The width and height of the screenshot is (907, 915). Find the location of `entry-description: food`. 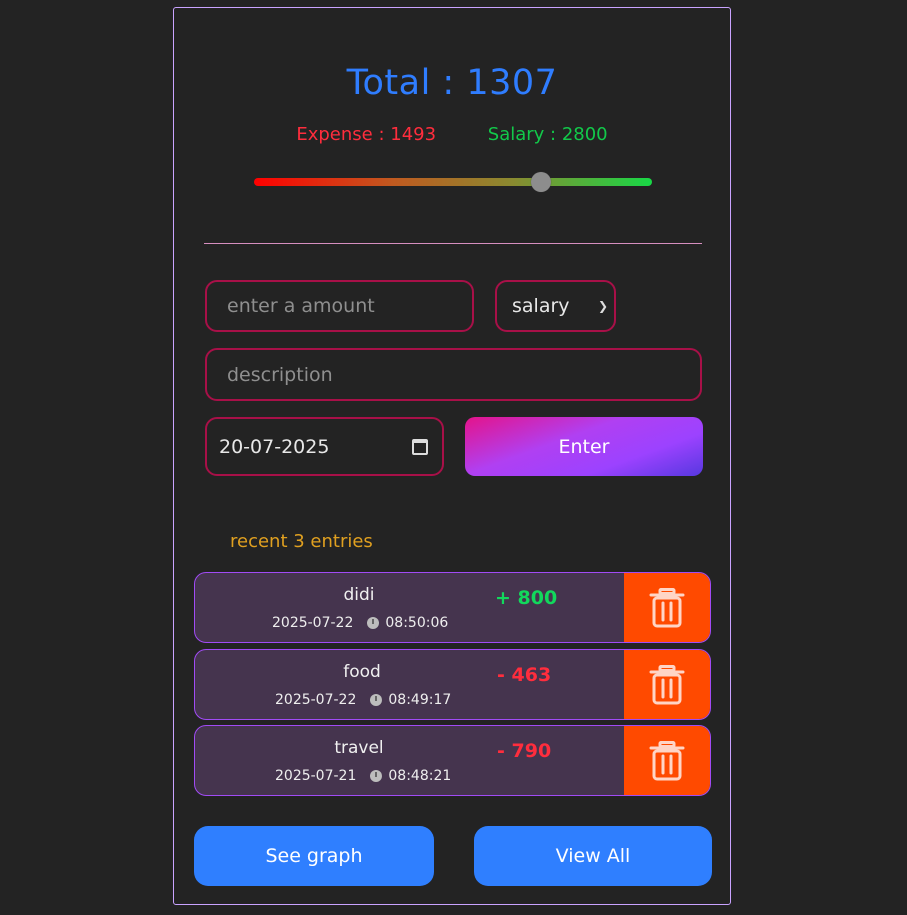

entry-description: food is located at coordinates (362, 672).